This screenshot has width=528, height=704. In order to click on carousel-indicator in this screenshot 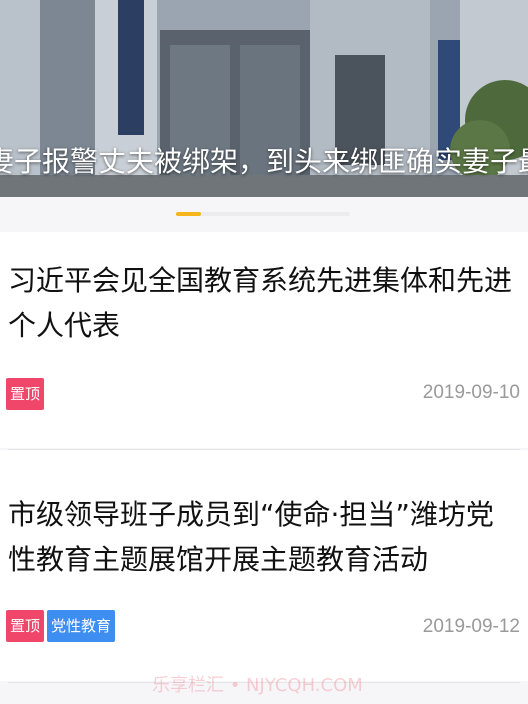, I will do `click(263, 214)`.